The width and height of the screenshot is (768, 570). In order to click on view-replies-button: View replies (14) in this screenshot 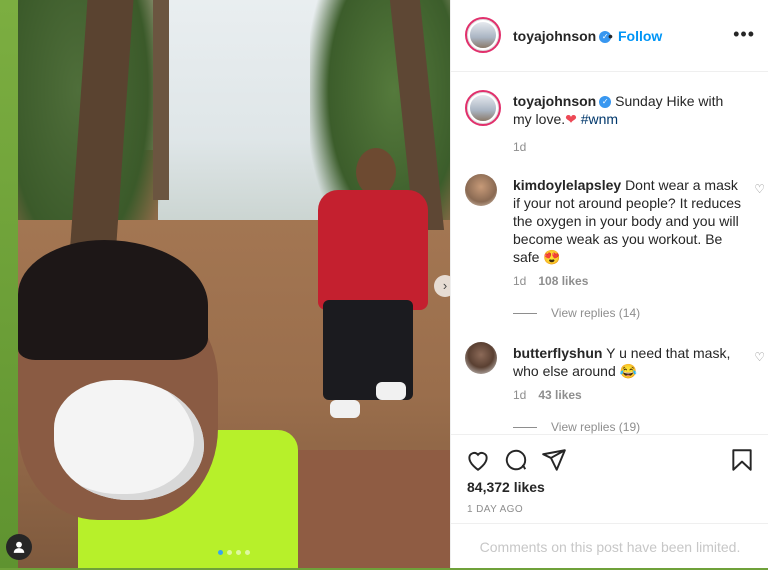, I will do `click(576, 313)`.